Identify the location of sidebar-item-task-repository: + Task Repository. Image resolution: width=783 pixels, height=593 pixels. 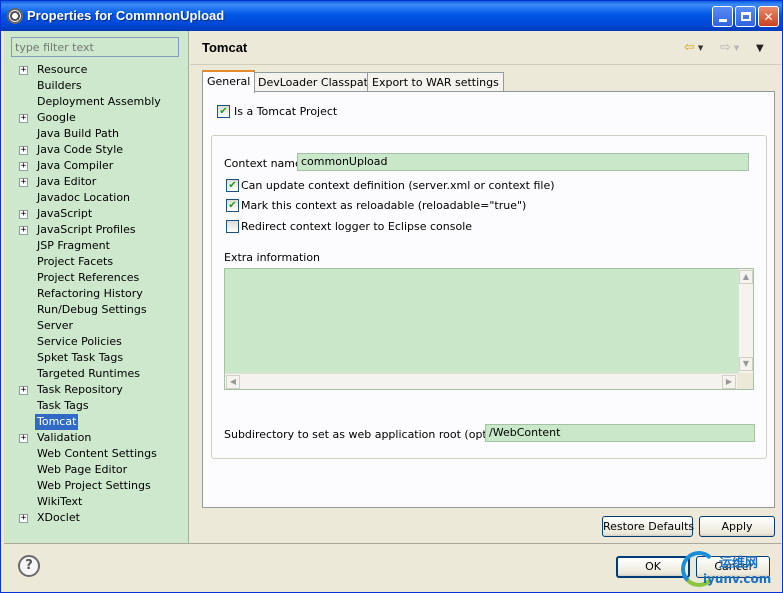
(96, 390).